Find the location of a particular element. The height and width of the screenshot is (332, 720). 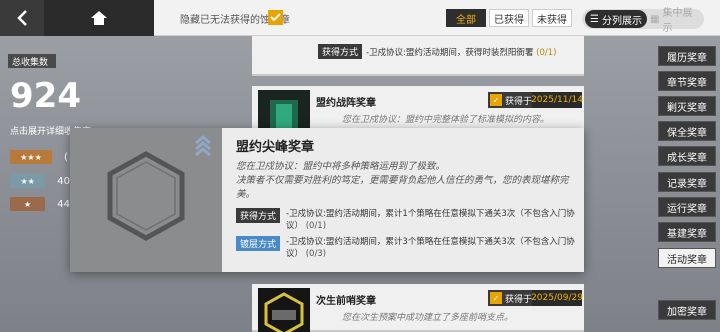

medal-icon is located at coordinates (284, 310).